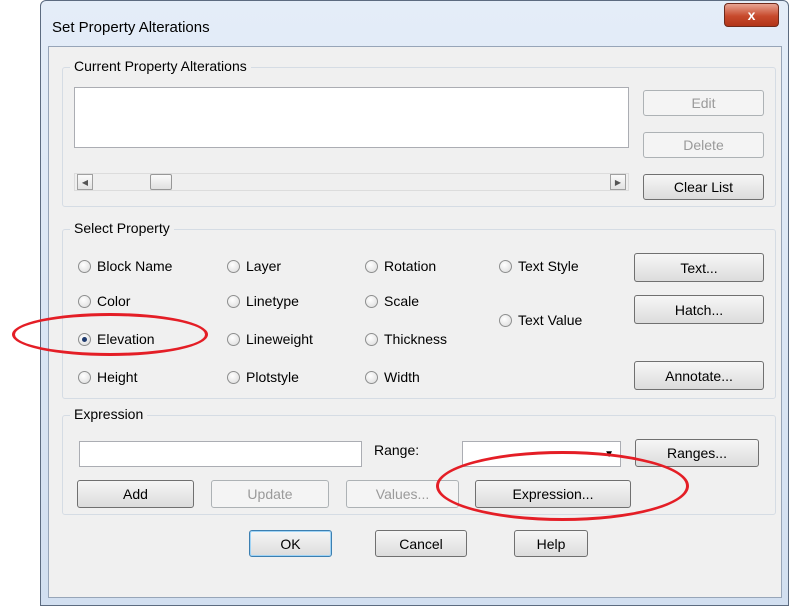 The height and width of the screenshot is (606, 789). I want to click on close-icon: x, so click(751, 15).